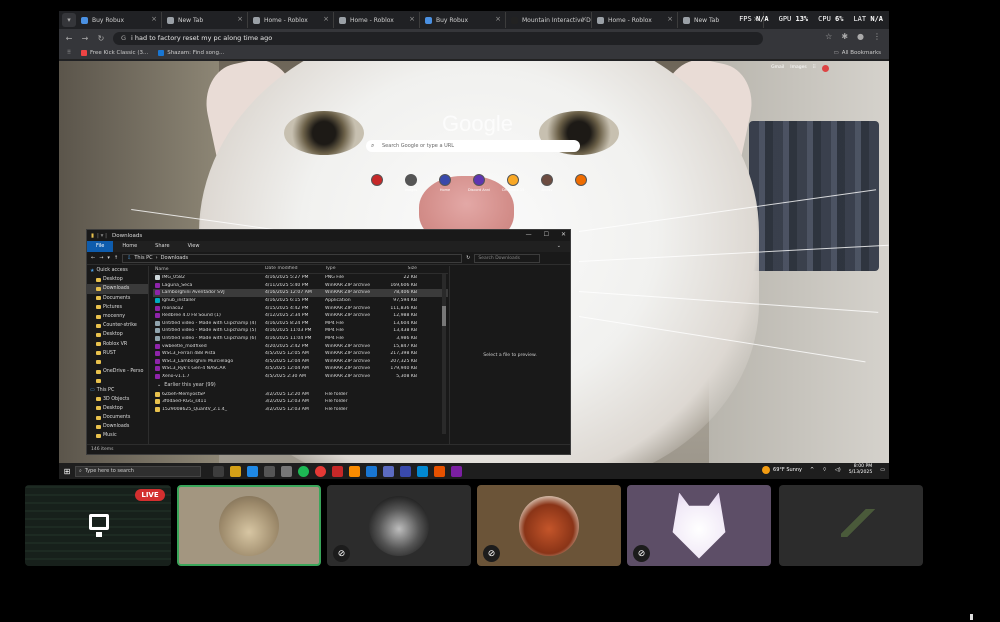 This screenshot has height=622, width=1000. What do you see at coordinates (117, 316) in the screenshot?
I see `nav-item: mocenny` at bounding box center [117, 316].